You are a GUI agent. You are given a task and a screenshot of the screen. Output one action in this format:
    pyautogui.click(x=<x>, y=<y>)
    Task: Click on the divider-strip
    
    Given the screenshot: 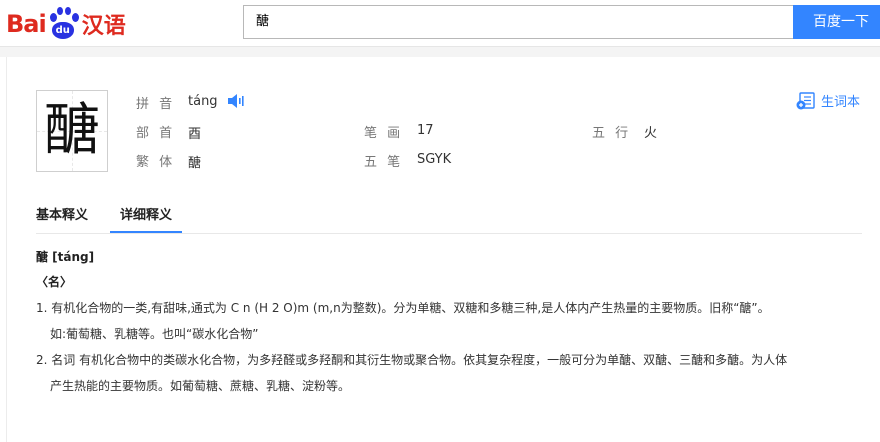 What is the action you would take?
    pyautogui.click(x=440, y=52)
    